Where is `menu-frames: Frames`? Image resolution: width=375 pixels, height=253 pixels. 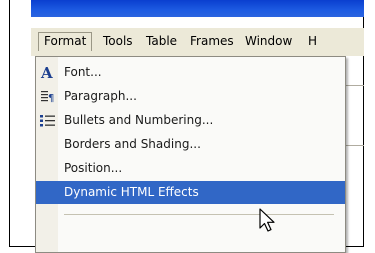
menu-frames: Frames is located at coordinates (212, 41).